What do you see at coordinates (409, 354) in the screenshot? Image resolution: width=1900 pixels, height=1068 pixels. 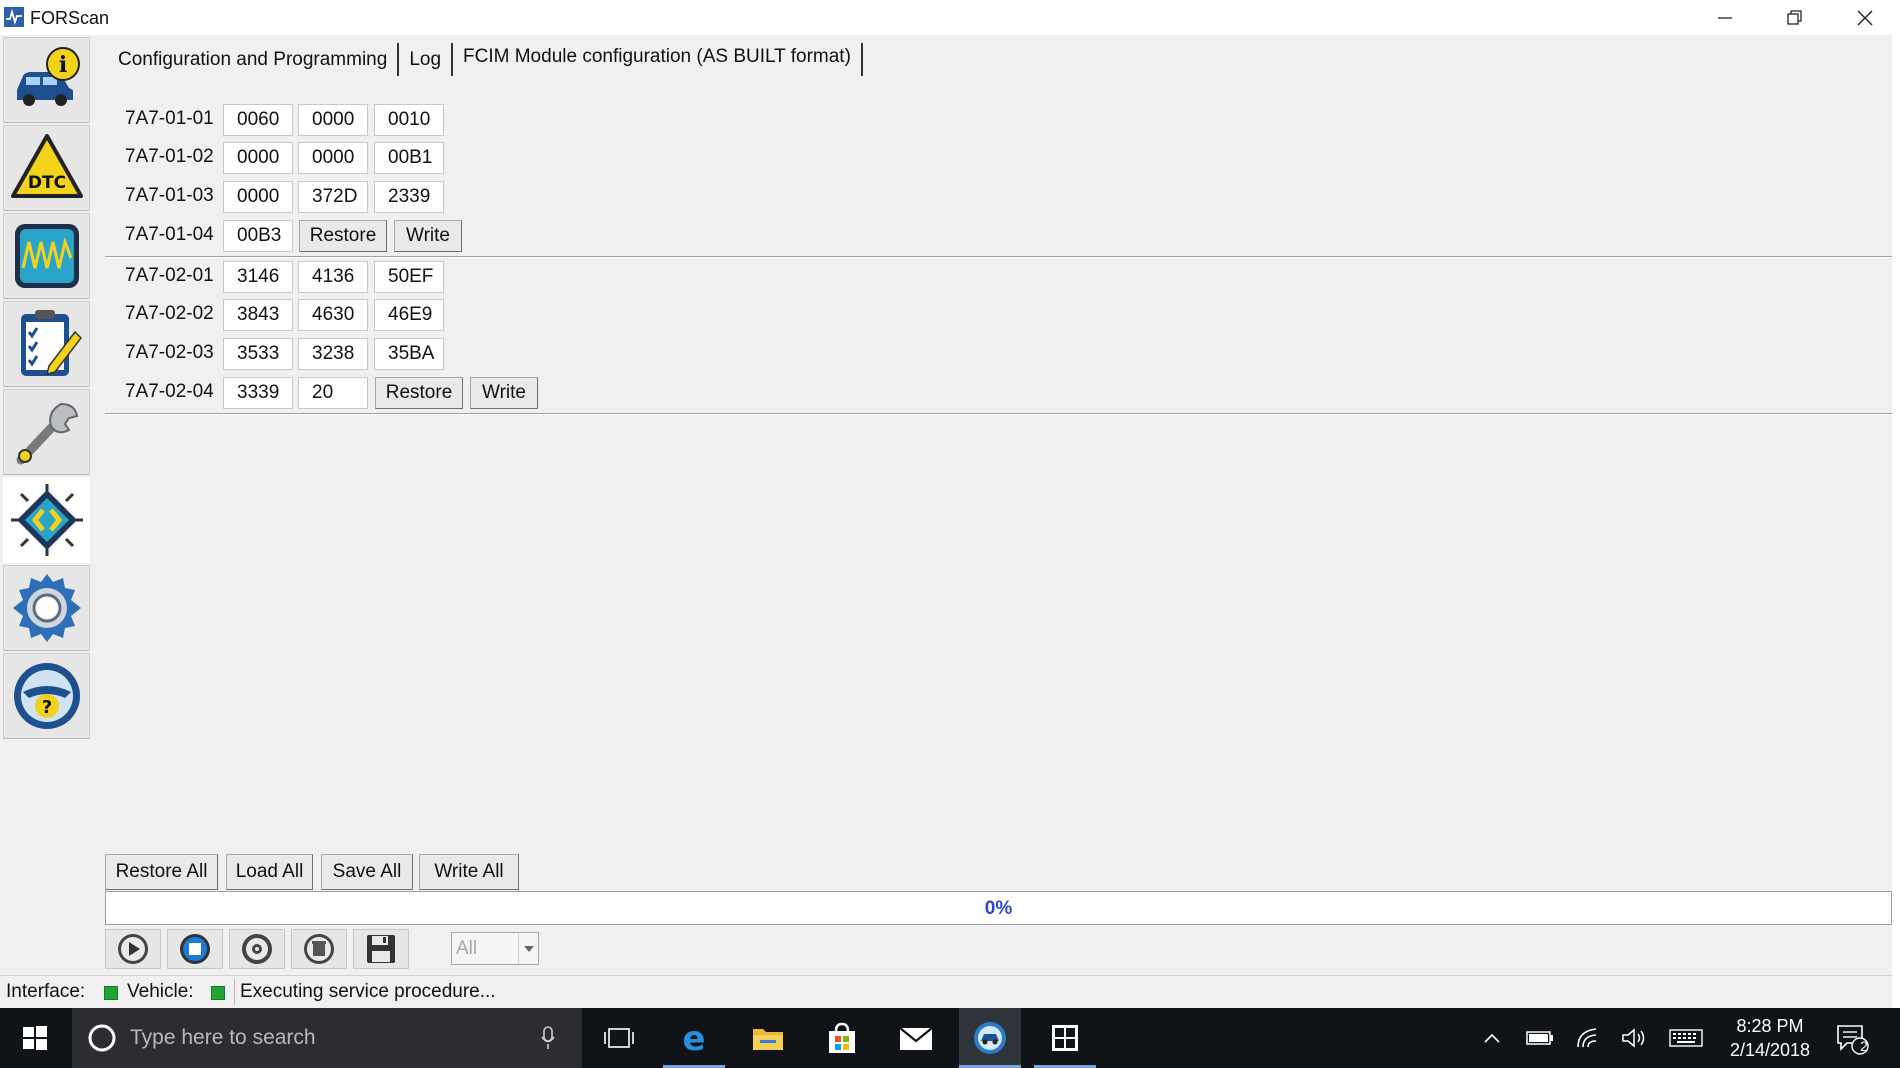 I see `config-value-field: 35BA` at bounding box center [409, 354].